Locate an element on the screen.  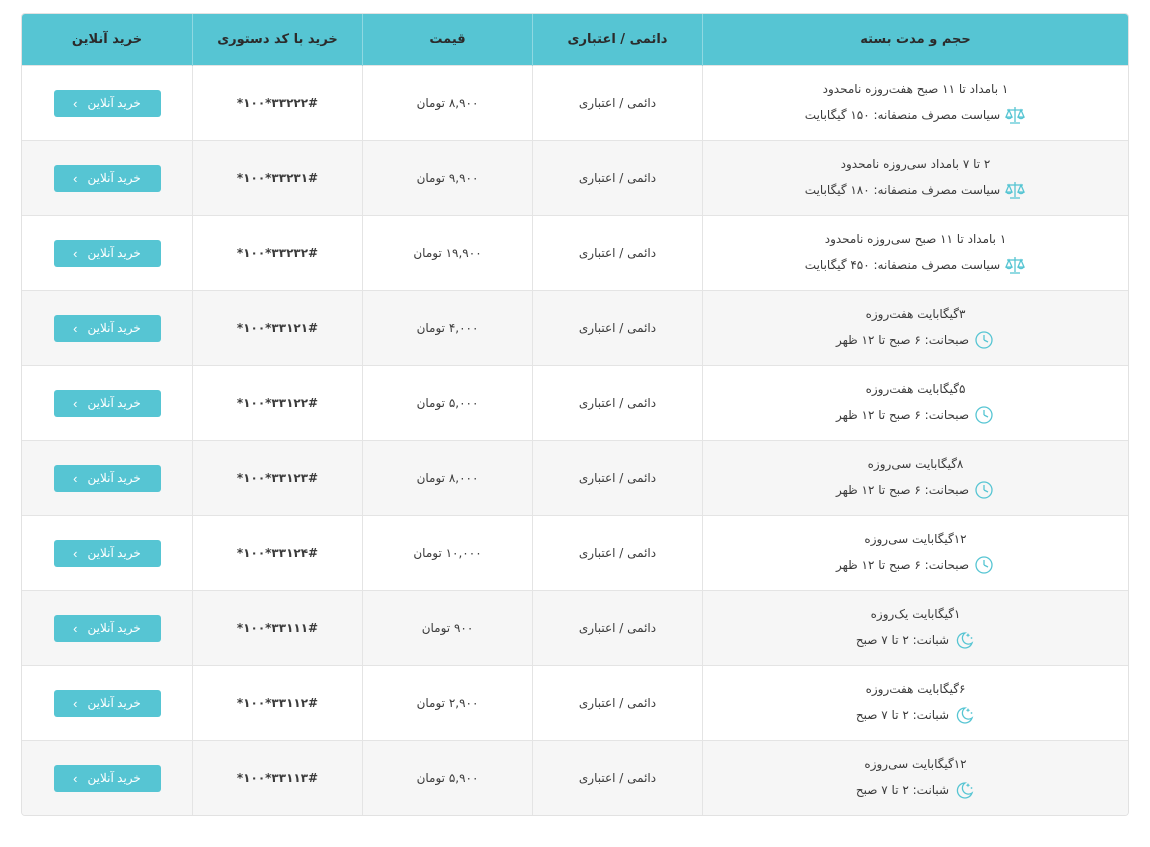
price-cell: ۱۰,۰۰۰ تومان is located at coordinates (447, 553).